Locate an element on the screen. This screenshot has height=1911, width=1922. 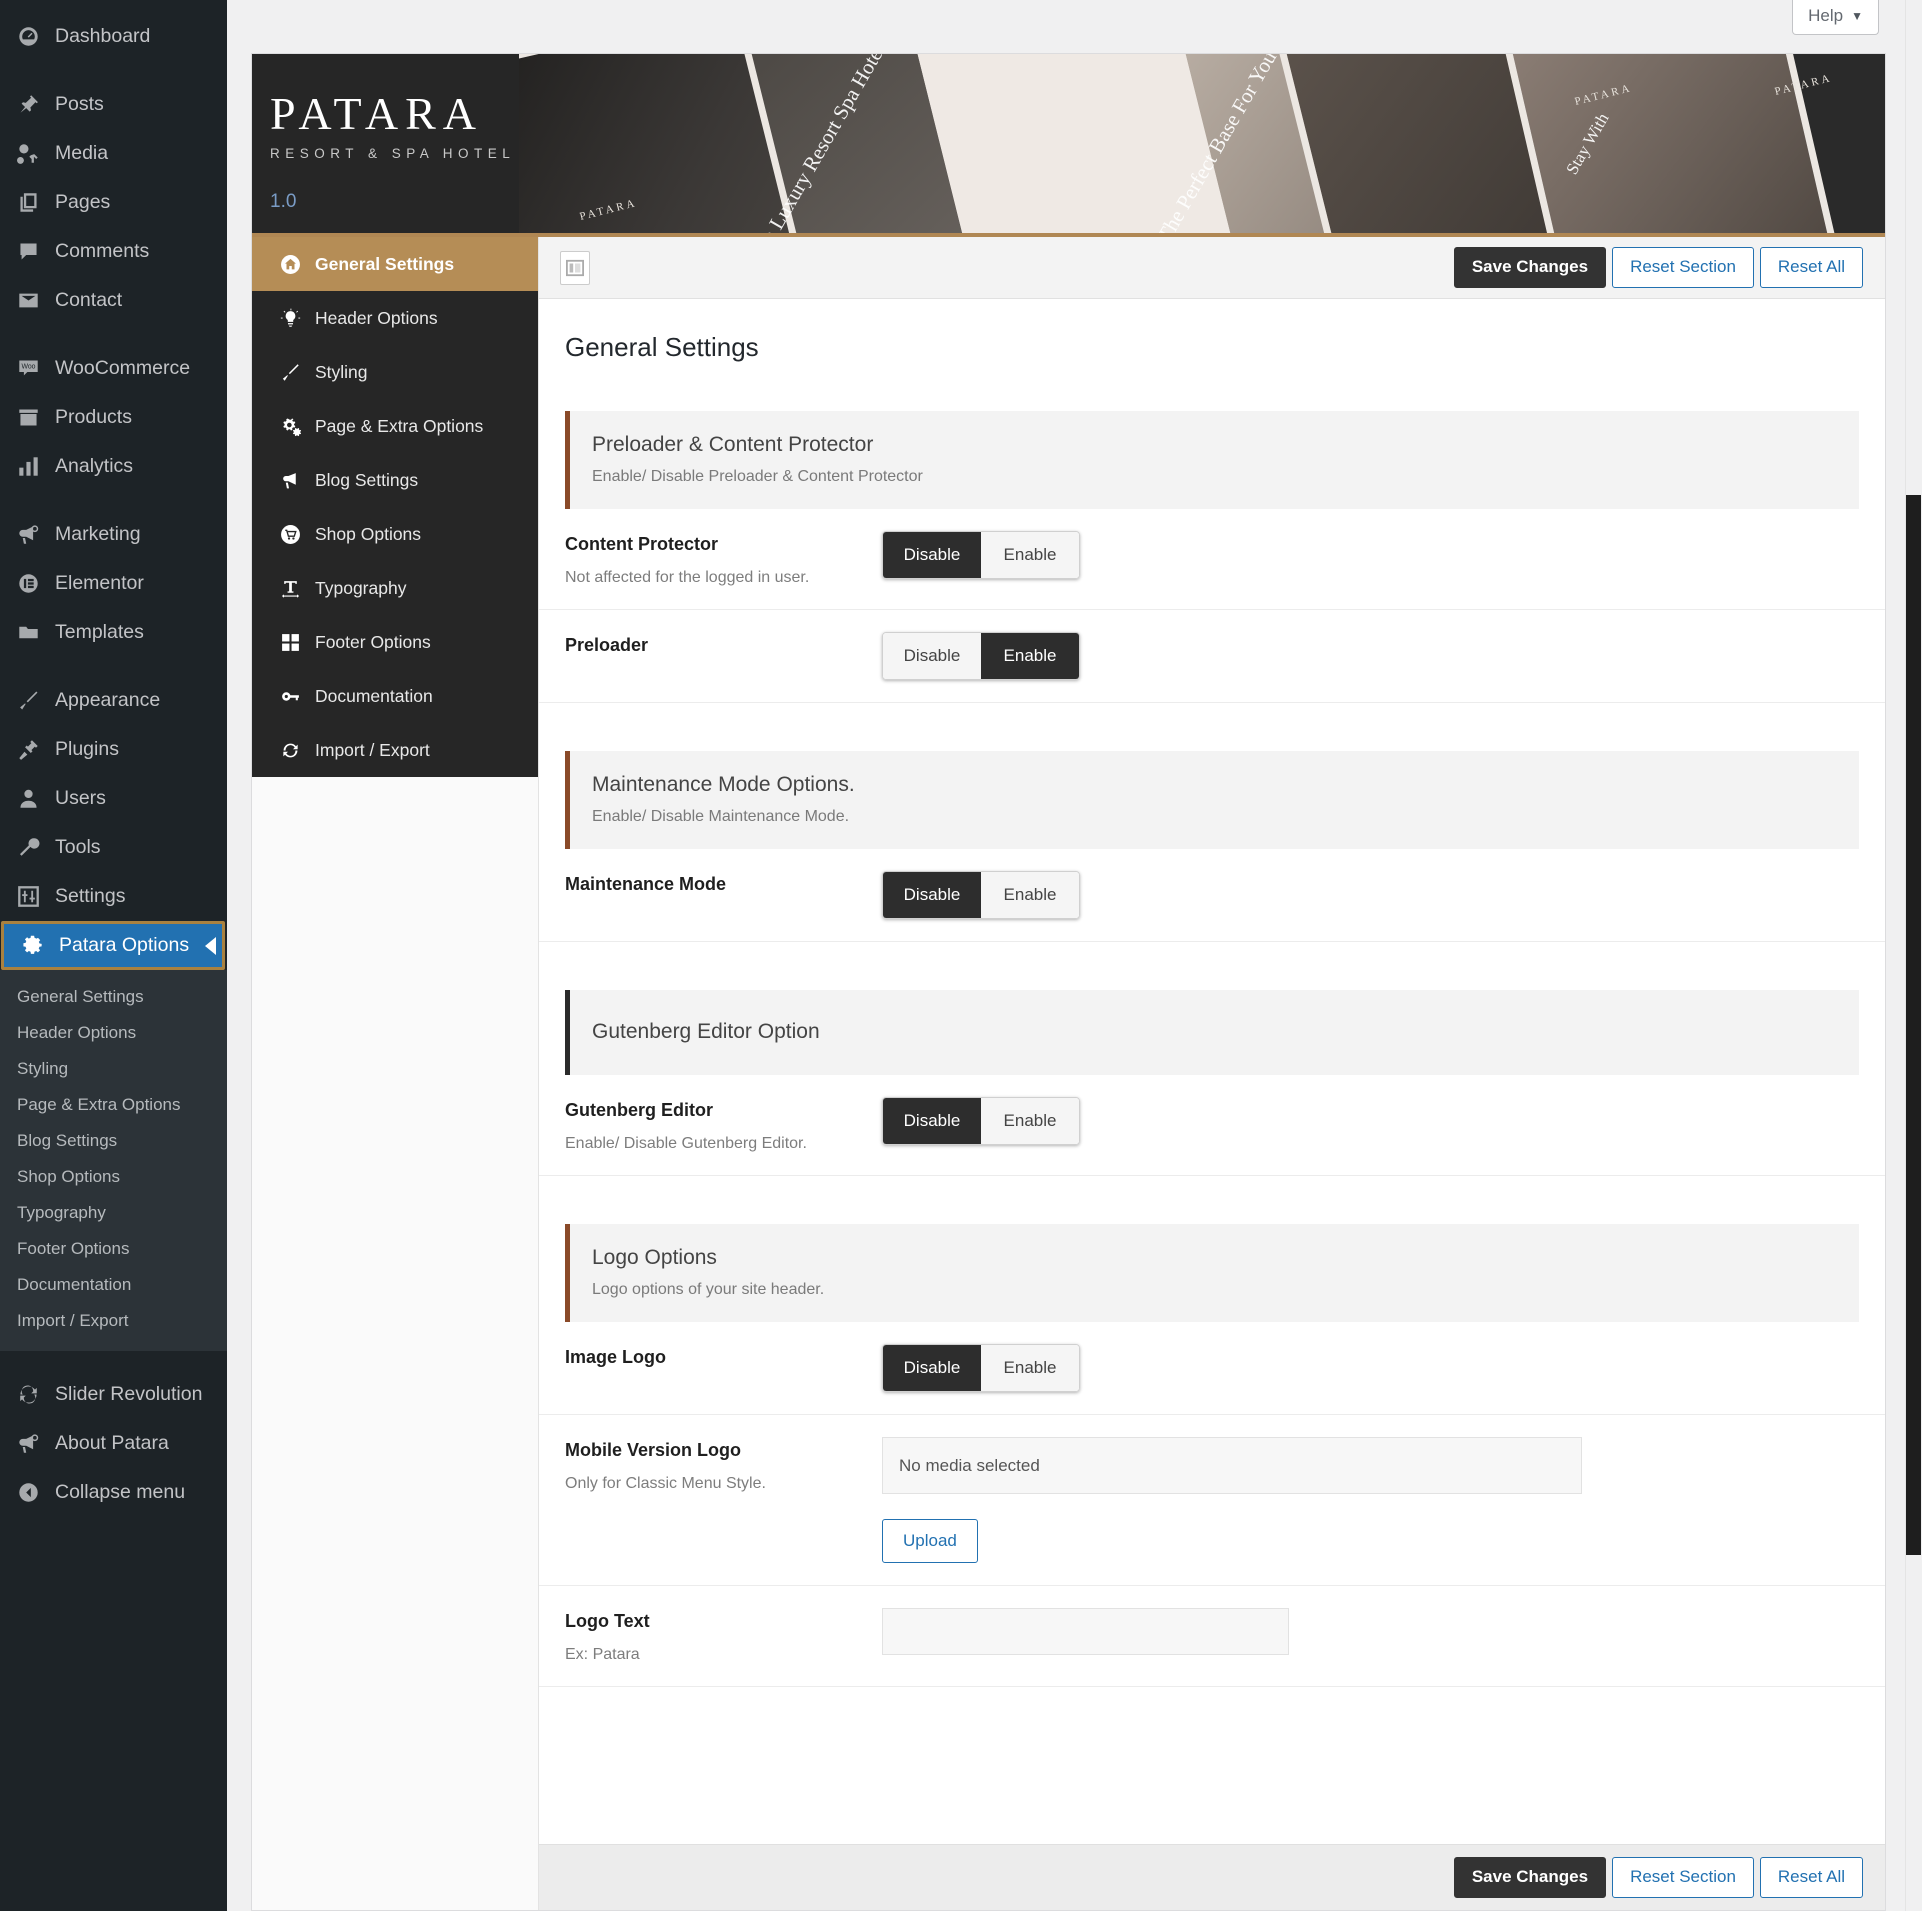
wp-menu-item-collapse-menu: Collapse menu is located at coordinates (113, 1492).